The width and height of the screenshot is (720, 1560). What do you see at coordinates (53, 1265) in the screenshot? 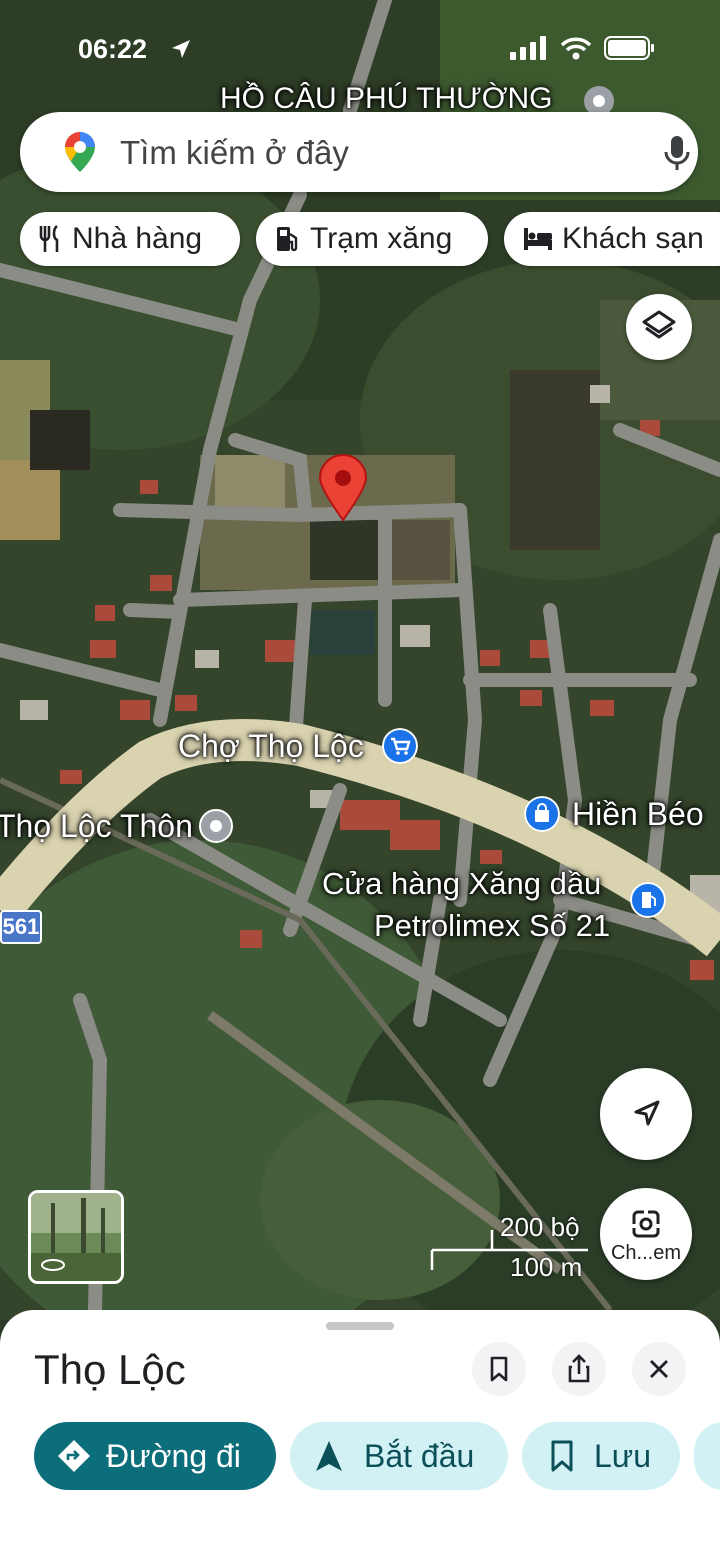
I see `rotate-360-icon` at bounding box center [53, 1265].